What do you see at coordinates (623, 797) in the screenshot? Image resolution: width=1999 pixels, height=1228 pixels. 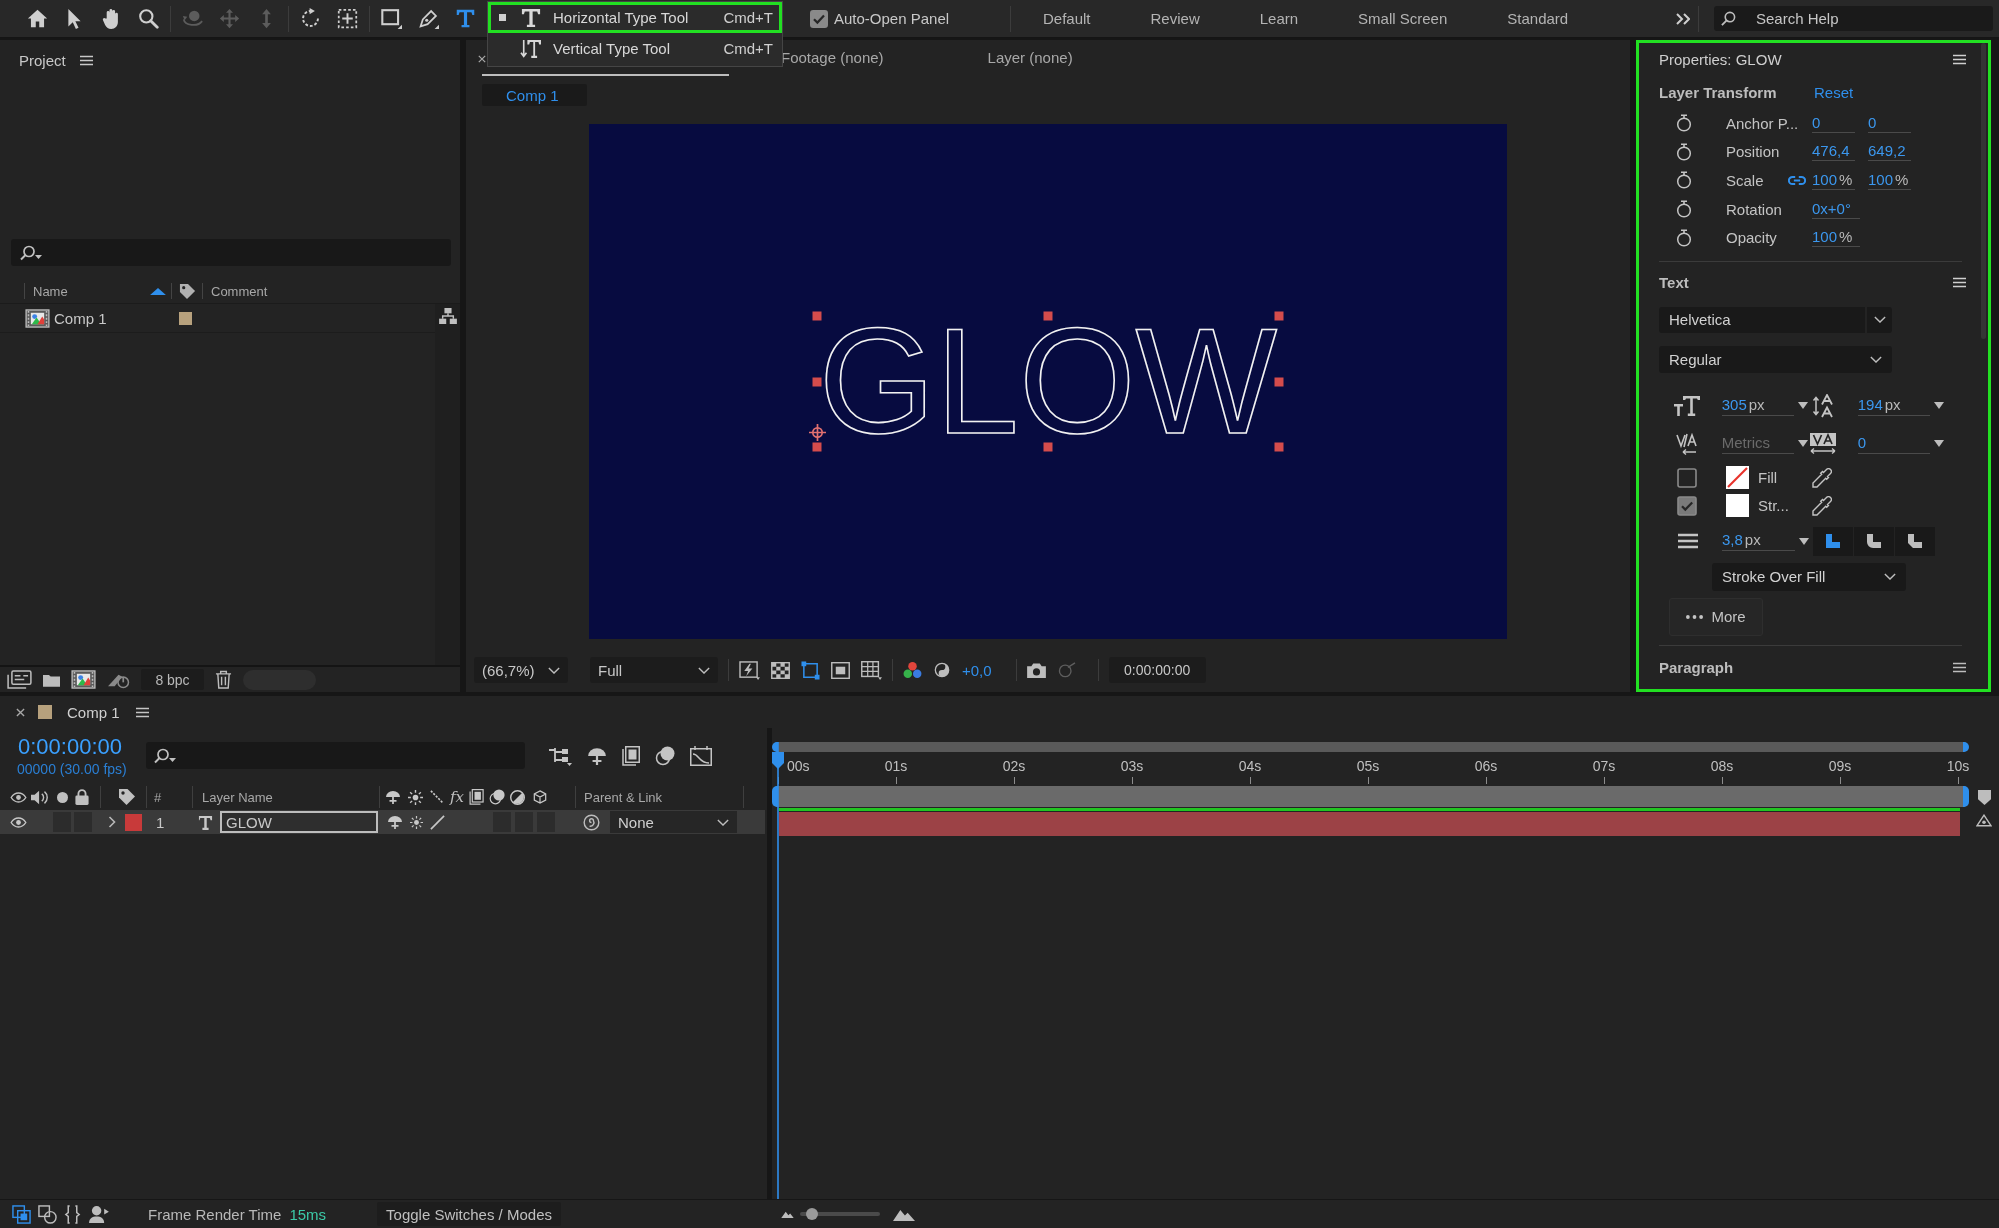 I see `column-header: Parent & Link` at bounding box center [623, 797].